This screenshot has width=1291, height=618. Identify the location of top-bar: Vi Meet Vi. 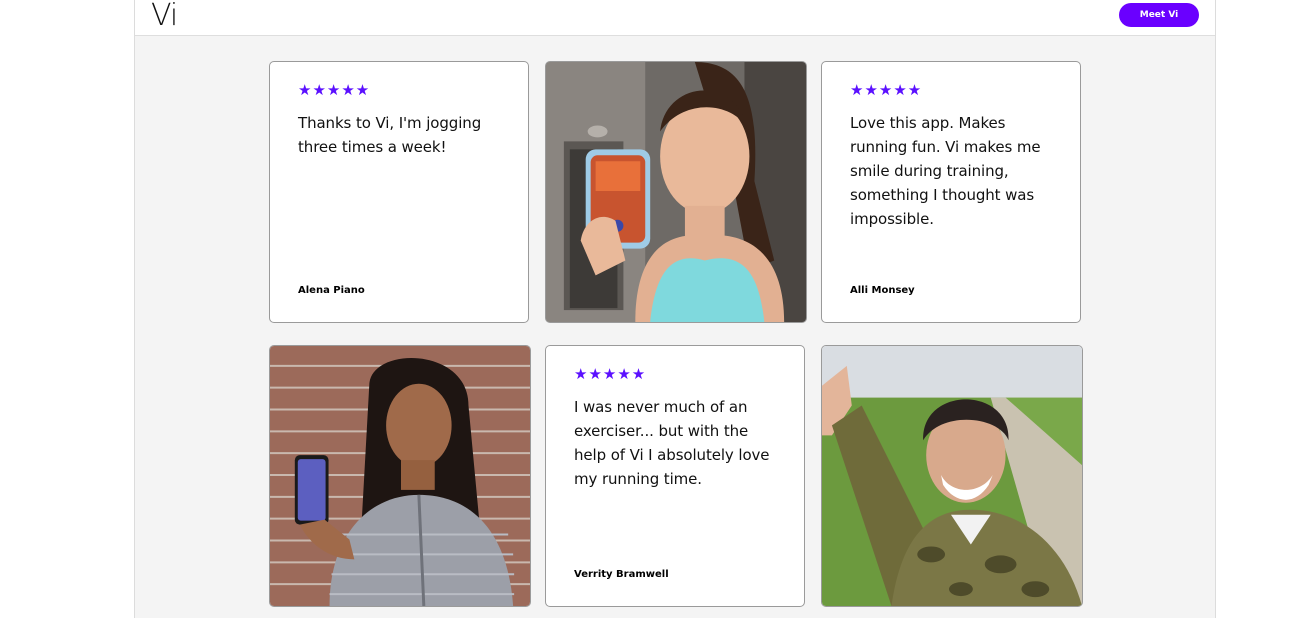
(675, 18).